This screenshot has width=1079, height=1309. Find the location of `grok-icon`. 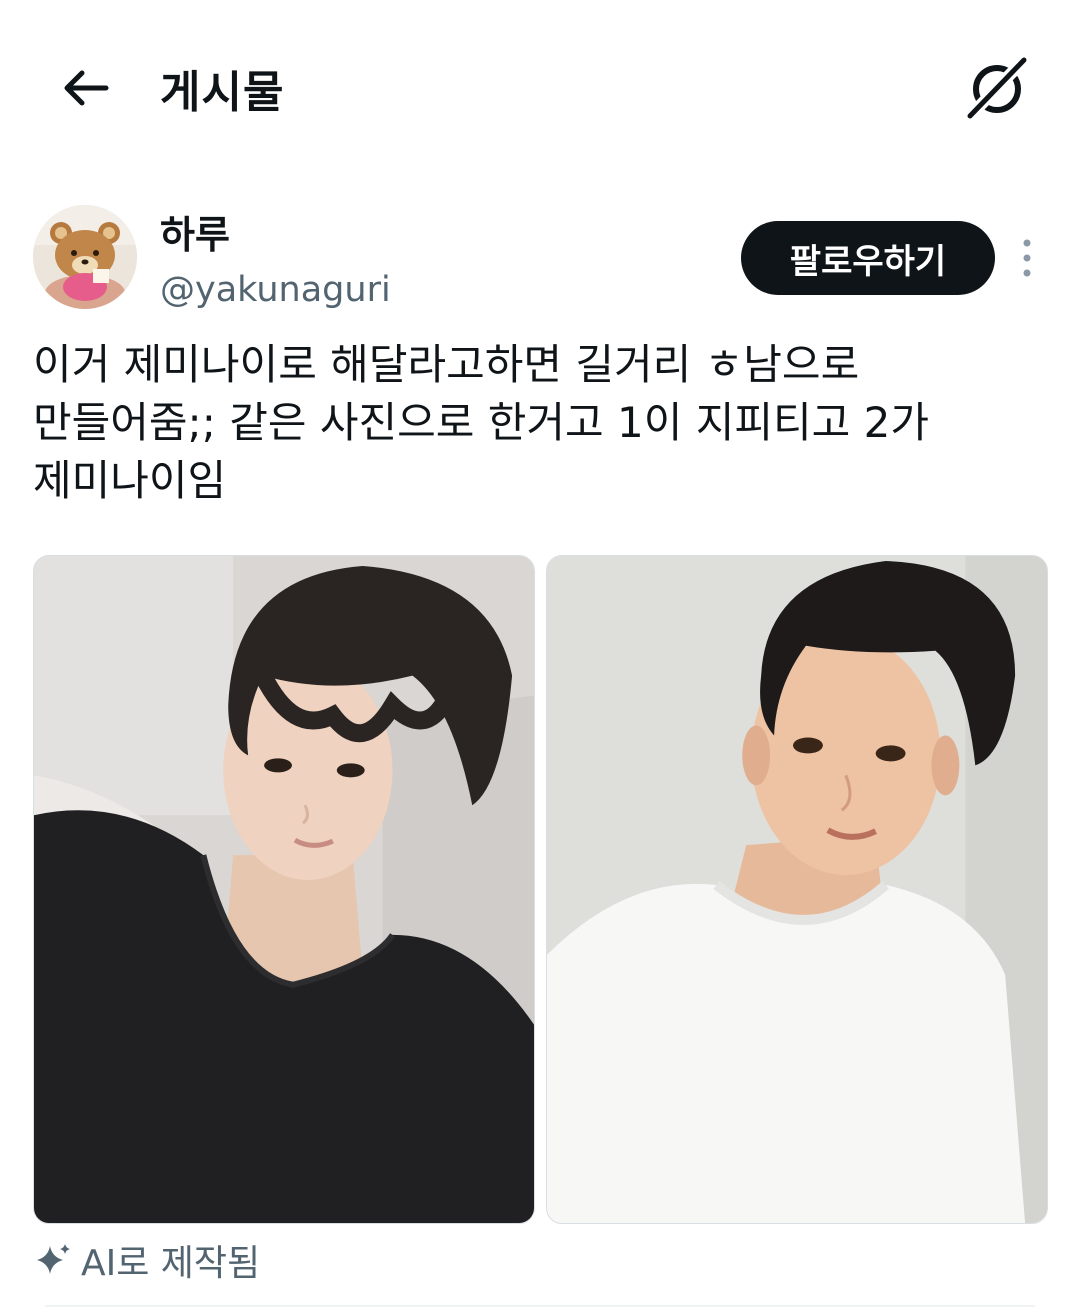

grok-icon is located at coordinates (997, 89).